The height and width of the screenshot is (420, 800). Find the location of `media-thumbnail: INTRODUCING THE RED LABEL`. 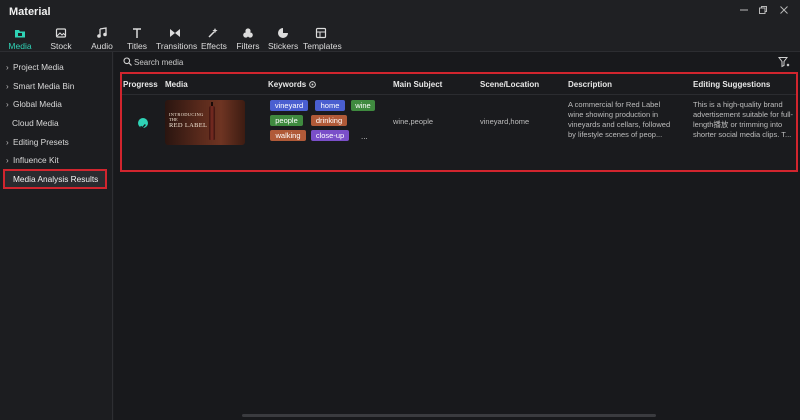

media-thumbnail: INTRODUCING THE RED LABEL is located at coordinates (205, 122).